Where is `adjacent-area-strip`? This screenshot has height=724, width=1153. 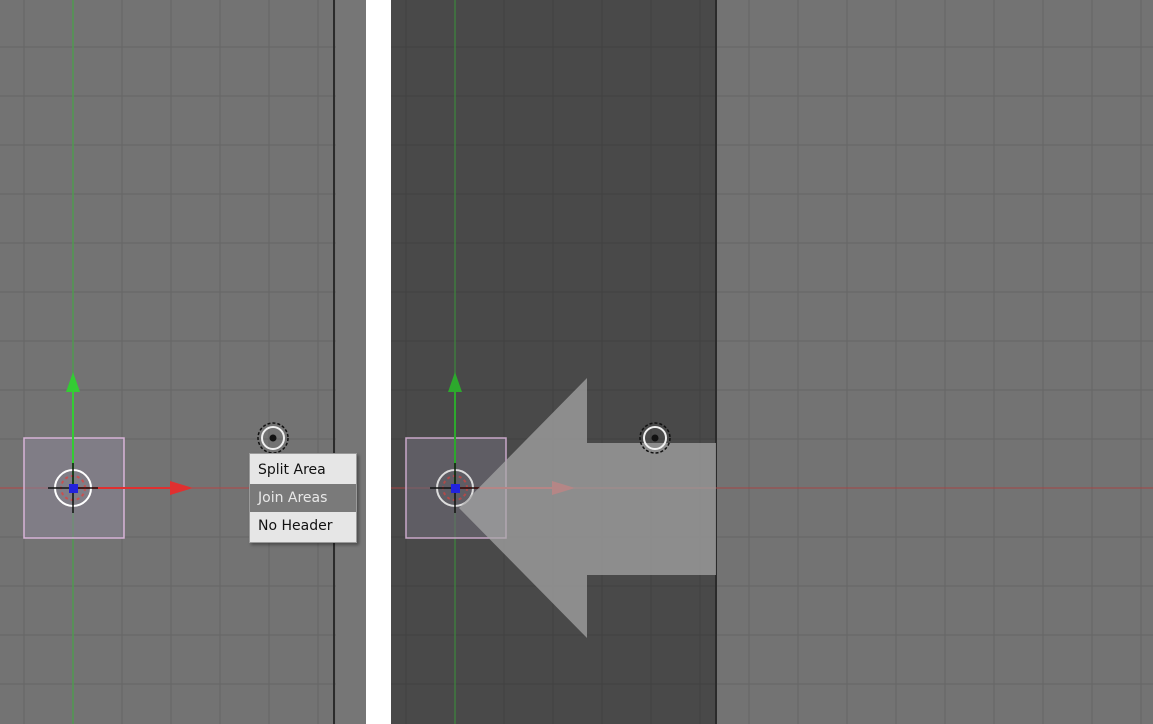 adjacent-area-strip is located at coordinates (351, 362).